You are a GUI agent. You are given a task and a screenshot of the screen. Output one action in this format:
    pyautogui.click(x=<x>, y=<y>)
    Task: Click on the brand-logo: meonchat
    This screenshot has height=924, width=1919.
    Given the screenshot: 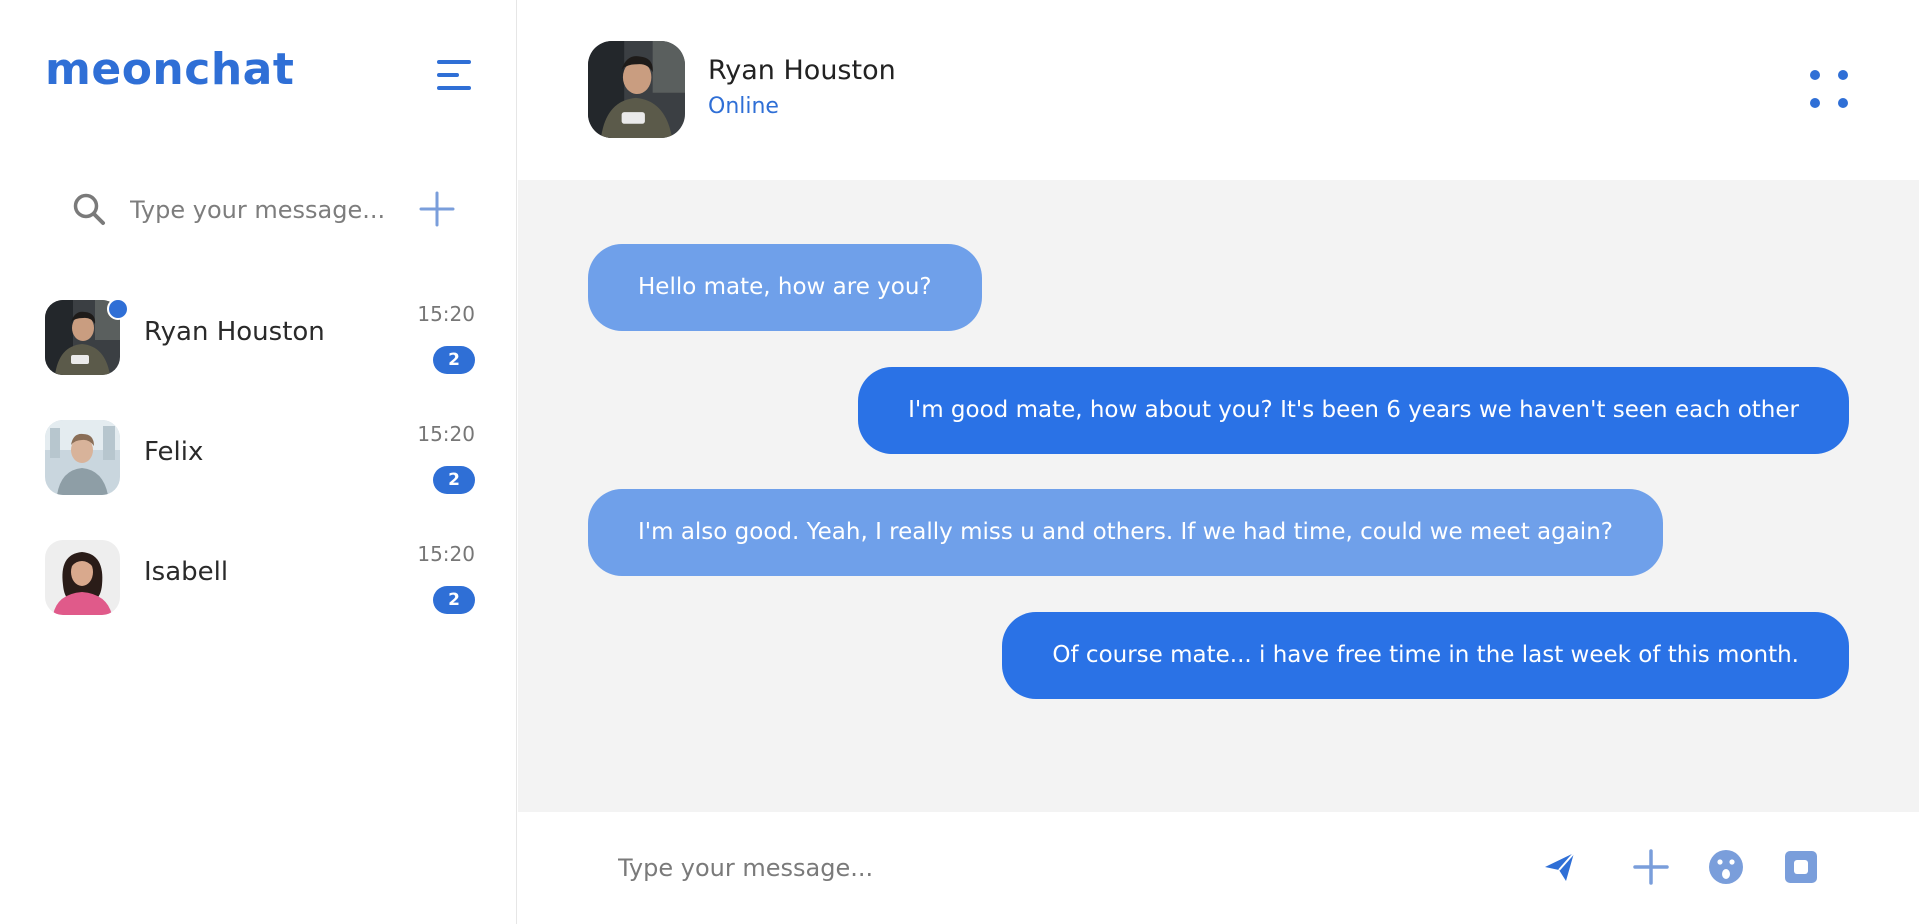 What is the action you would take?
    pyautogui.click(x=170, y=69)
    